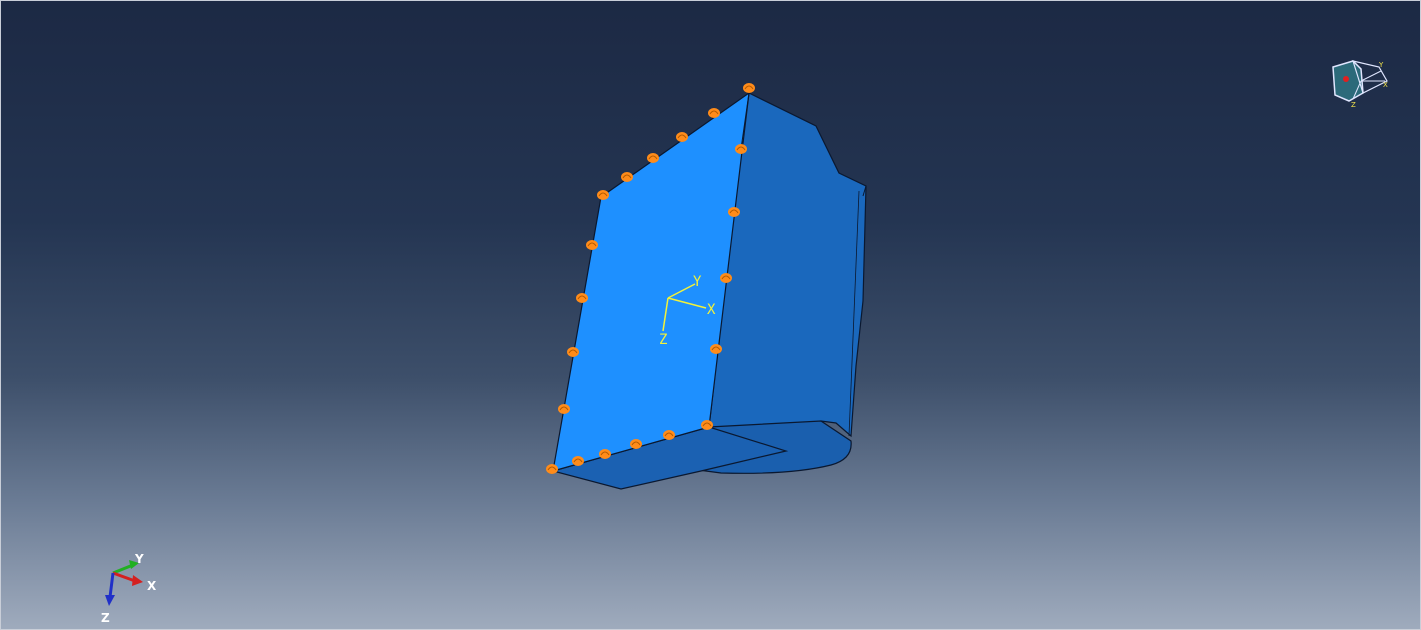  Describe the element at coordinates (129, 588) in the screenshot. I see `view-triad: Y X Z` at that location.